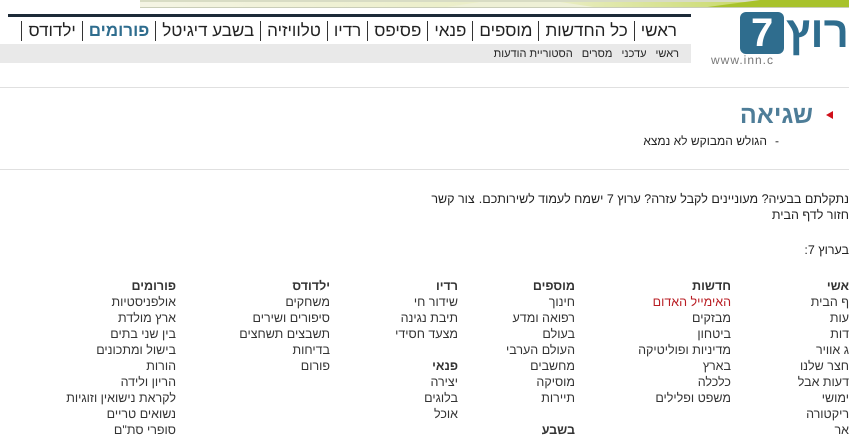 The height and width of the screenshot is (443, 849). What do you see at coordinates (147, 318) in the screenshot?
I see `sitemap-link: ארץ מולדת` at bounding box center [147, 318].